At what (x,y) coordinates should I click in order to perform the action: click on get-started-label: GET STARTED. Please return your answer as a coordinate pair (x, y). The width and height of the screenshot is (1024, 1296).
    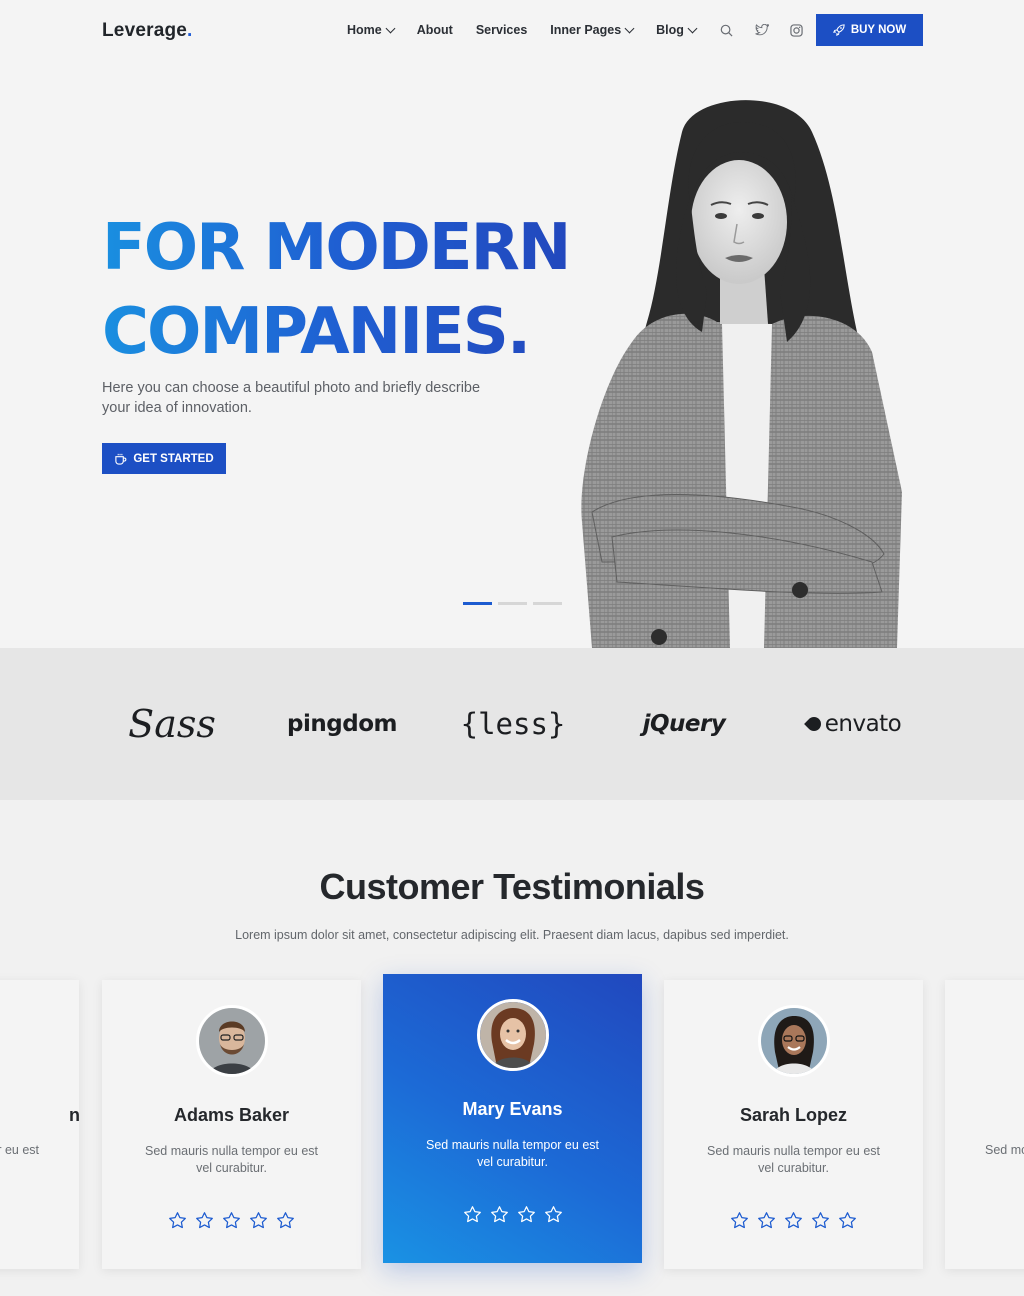
    Looking at the image, I should click on (173, 458).